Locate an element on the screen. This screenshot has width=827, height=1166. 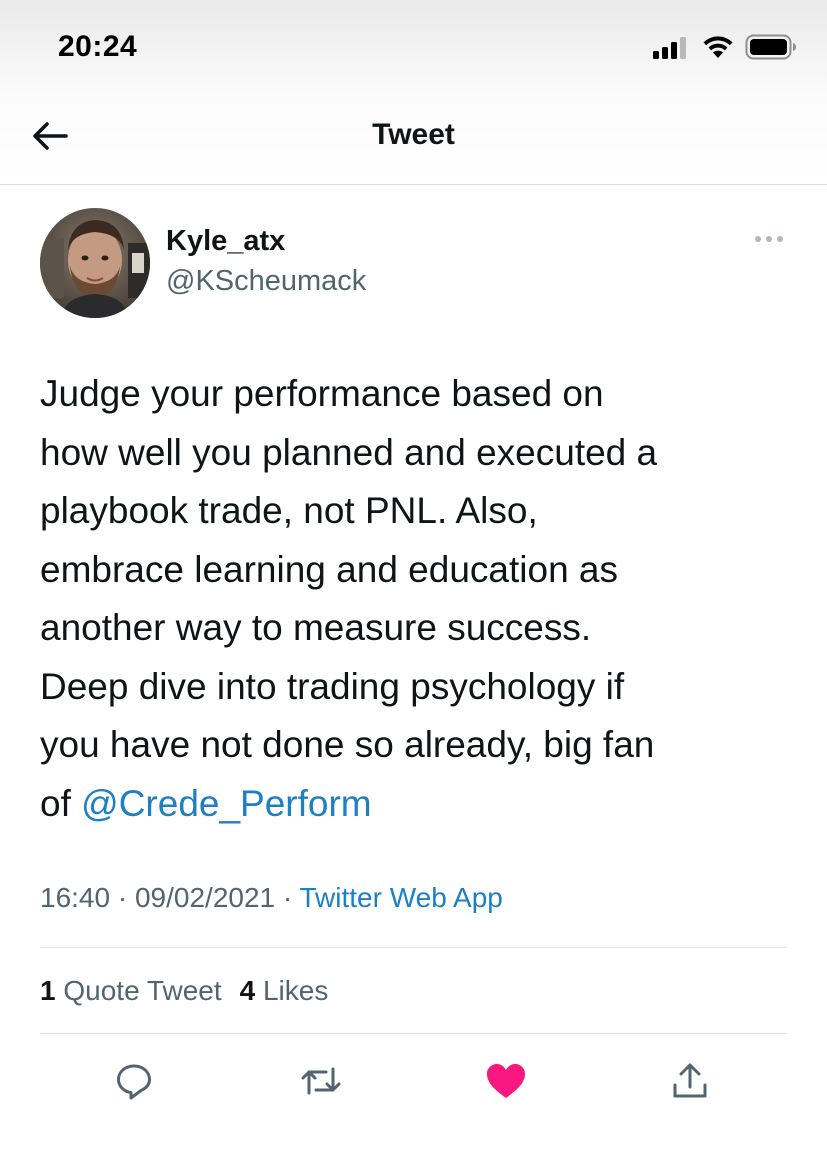
battery-icon is located at coordinates (771, 49).